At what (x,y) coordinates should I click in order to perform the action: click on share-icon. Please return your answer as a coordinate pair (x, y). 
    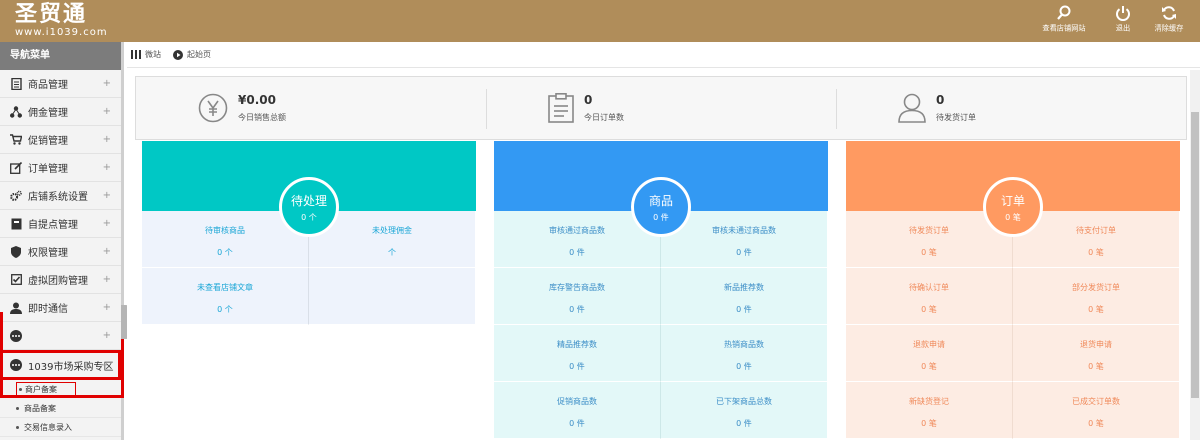
    Looking at the image, I should click on (16, 111).